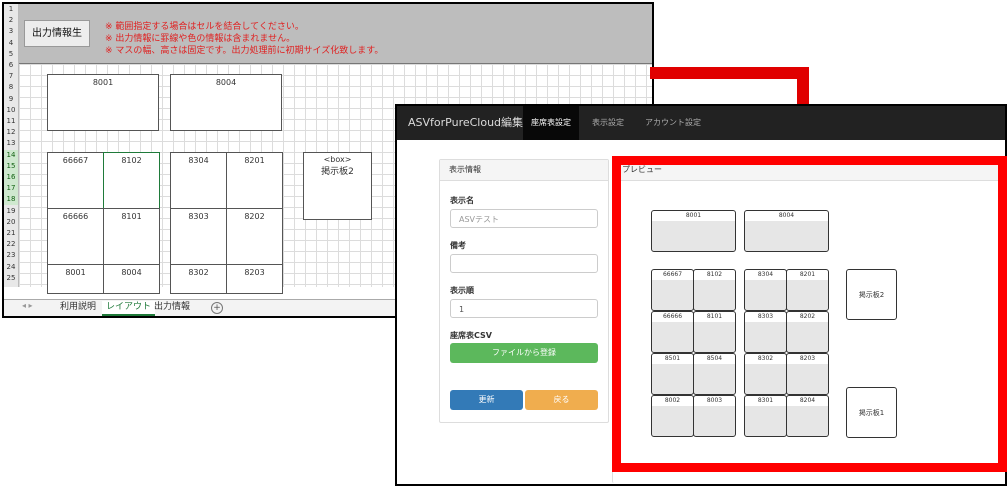 This screenshot has height=486, width=1007. Describe the element at coordinates (11, 110) in the screenshot. I see `row-number: 10` at that location.